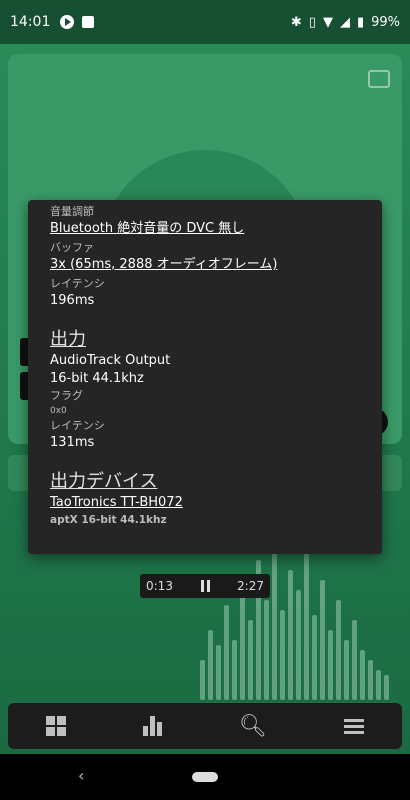 Image resolution: width=410 pixels, height=800 pixels. What do you see at coordinates (327, 22) in the screenshot?
I see `wifi-icon: ▼` at bounding box center [327, 22].